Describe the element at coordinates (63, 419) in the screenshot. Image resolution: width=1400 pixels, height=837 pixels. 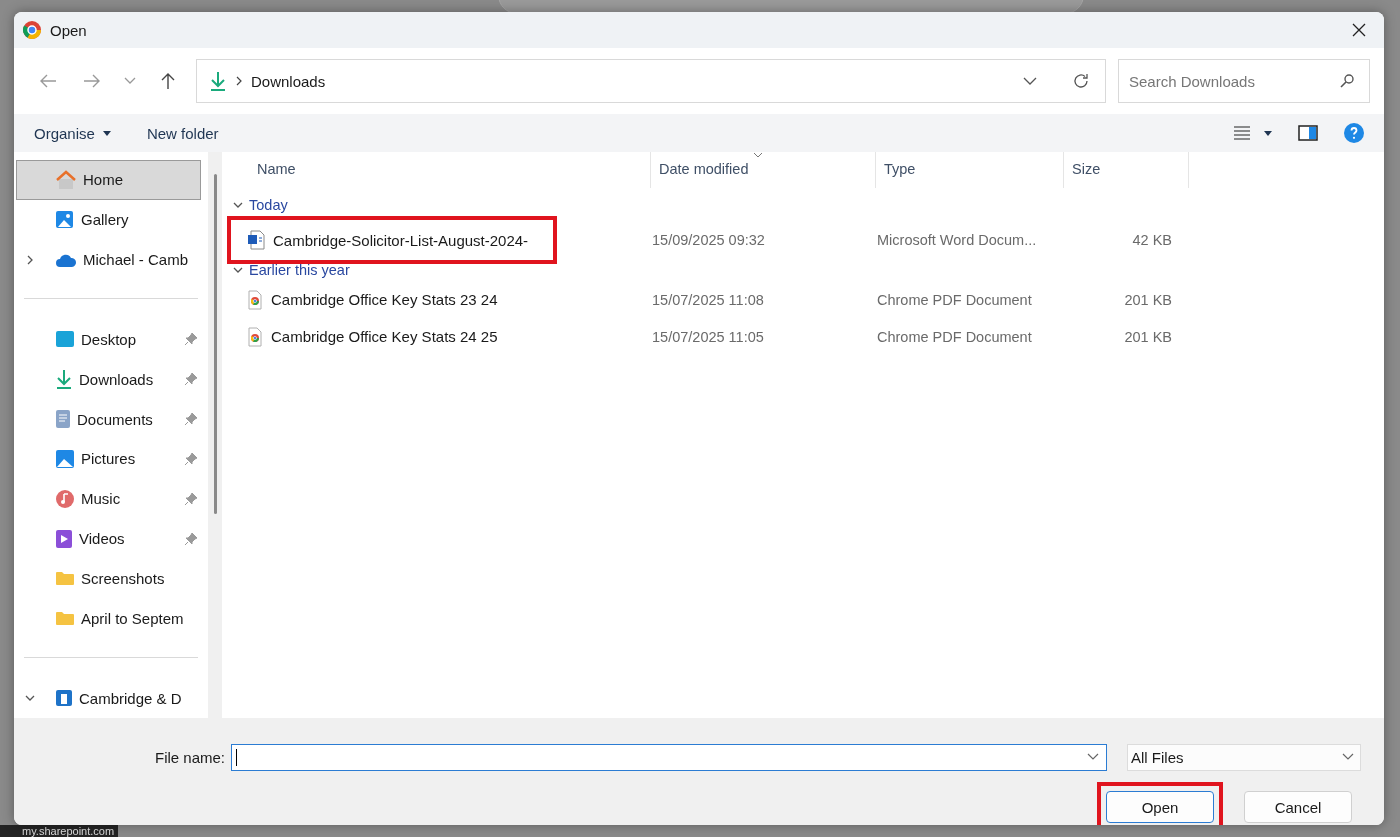
I see `document-icon` at that location.